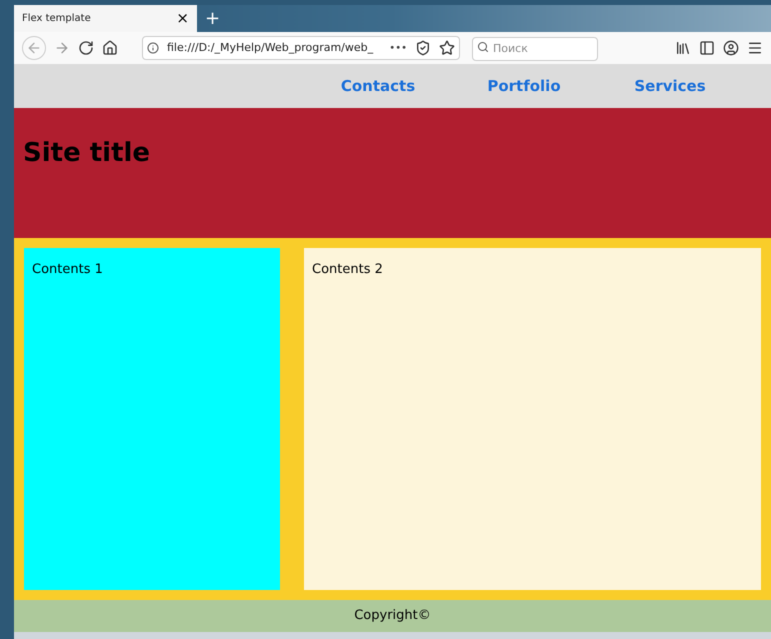 This screenshot has width=771, height=639. What do you see at coordinates (62, 48) in the screenshot?
I see `forward-icon` at bounding box center [62, 48].